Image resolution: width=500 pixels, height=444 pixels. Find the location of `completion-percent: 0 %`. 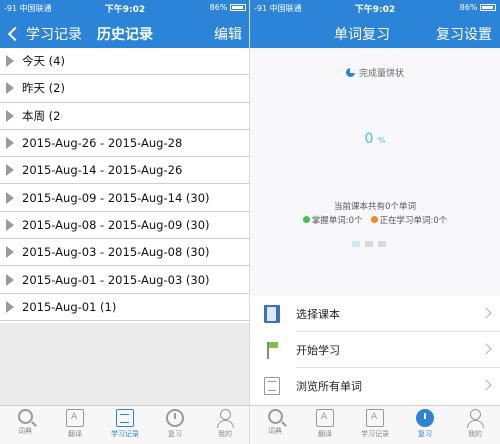

completion-percent: 0 % is located at coordinates (375, 139).